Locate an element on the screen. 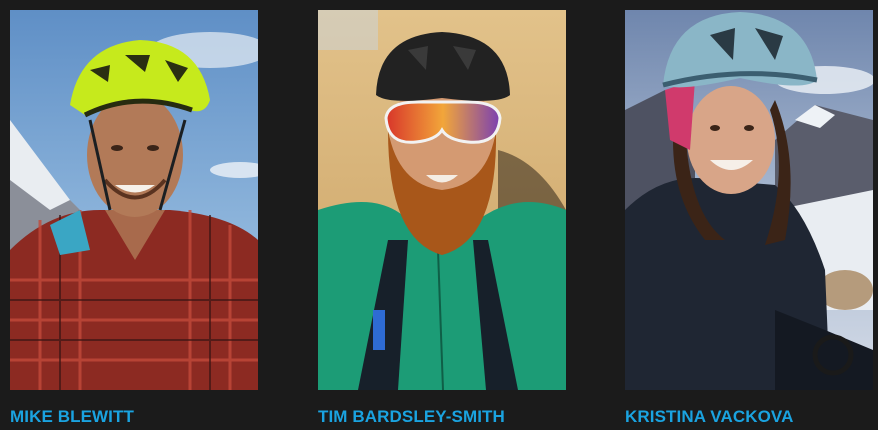 The width and height of the screenshot is (878, 430). member-name: MIKE BLEWITT is located at coordinates (134, 417).